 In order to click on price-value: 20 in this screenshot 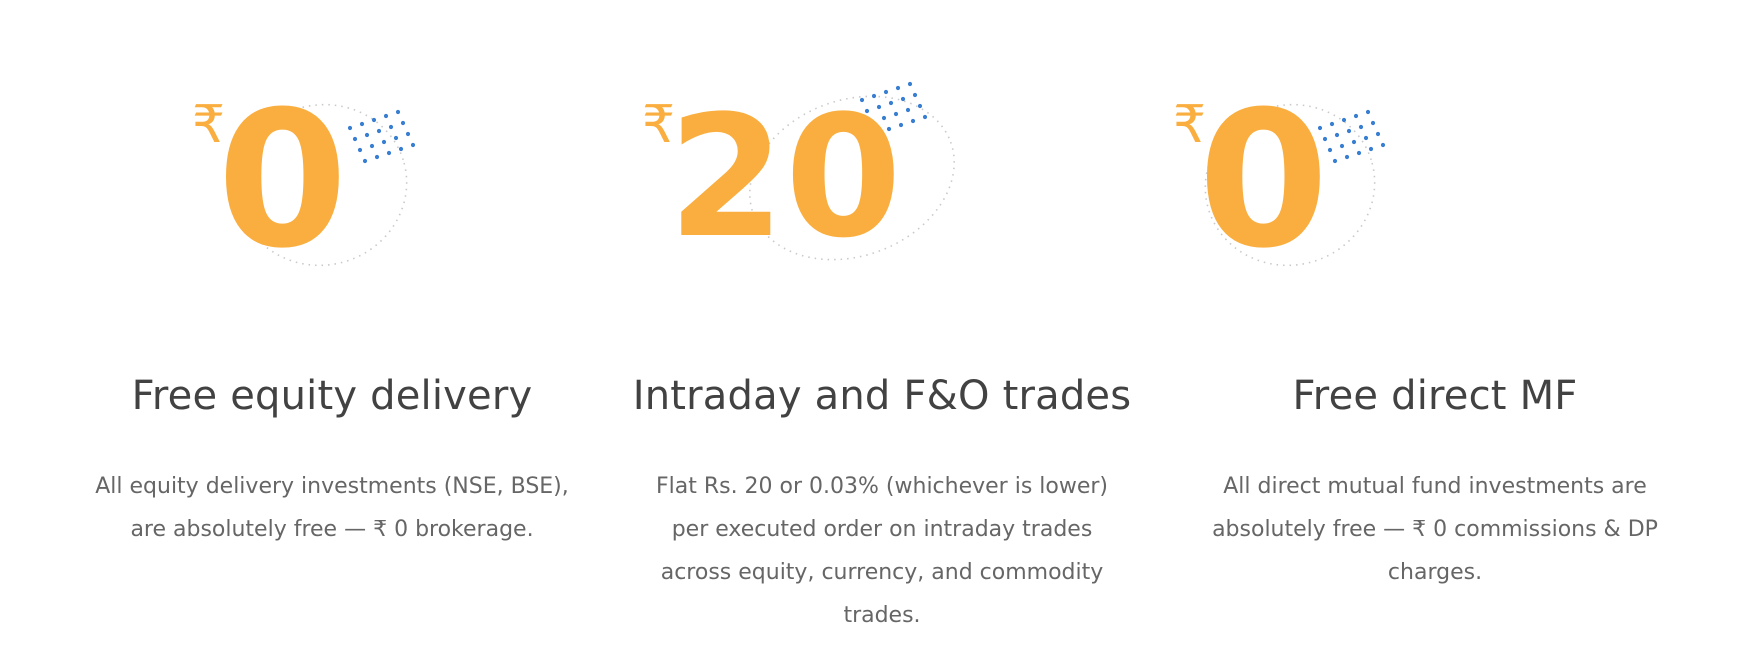, I will do `click(785, 177)`.